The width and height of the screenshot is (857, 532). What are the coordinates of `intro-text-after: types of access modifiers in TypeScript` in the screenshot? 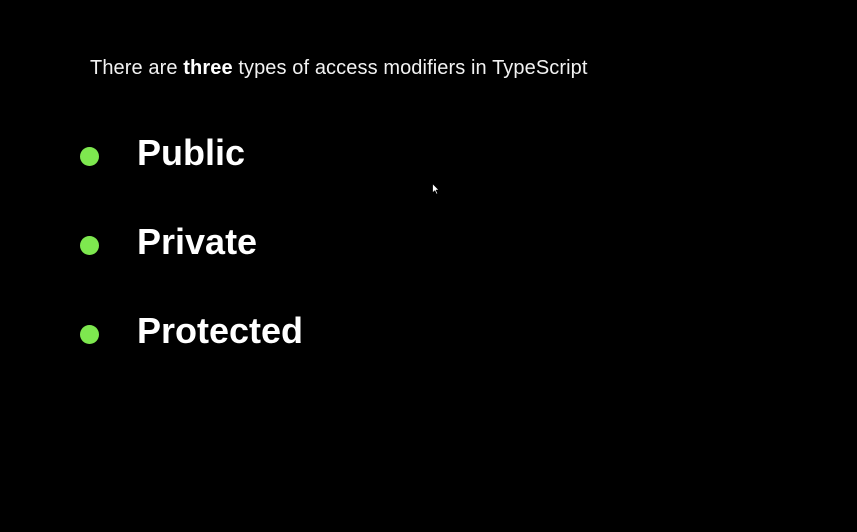 It's located at (410, 68).